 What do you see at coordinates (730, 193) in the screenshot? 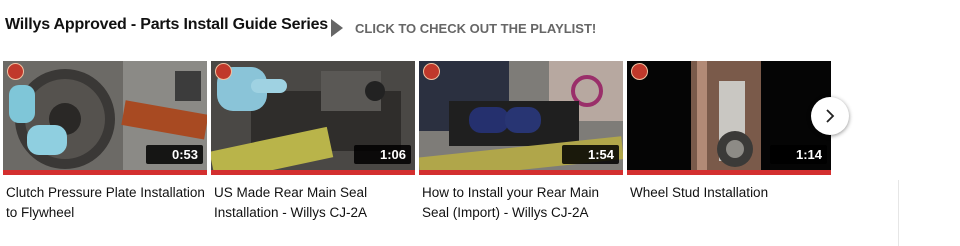
I see `video-title: Wheel Stud Installation` at bounding box center [730, 193].